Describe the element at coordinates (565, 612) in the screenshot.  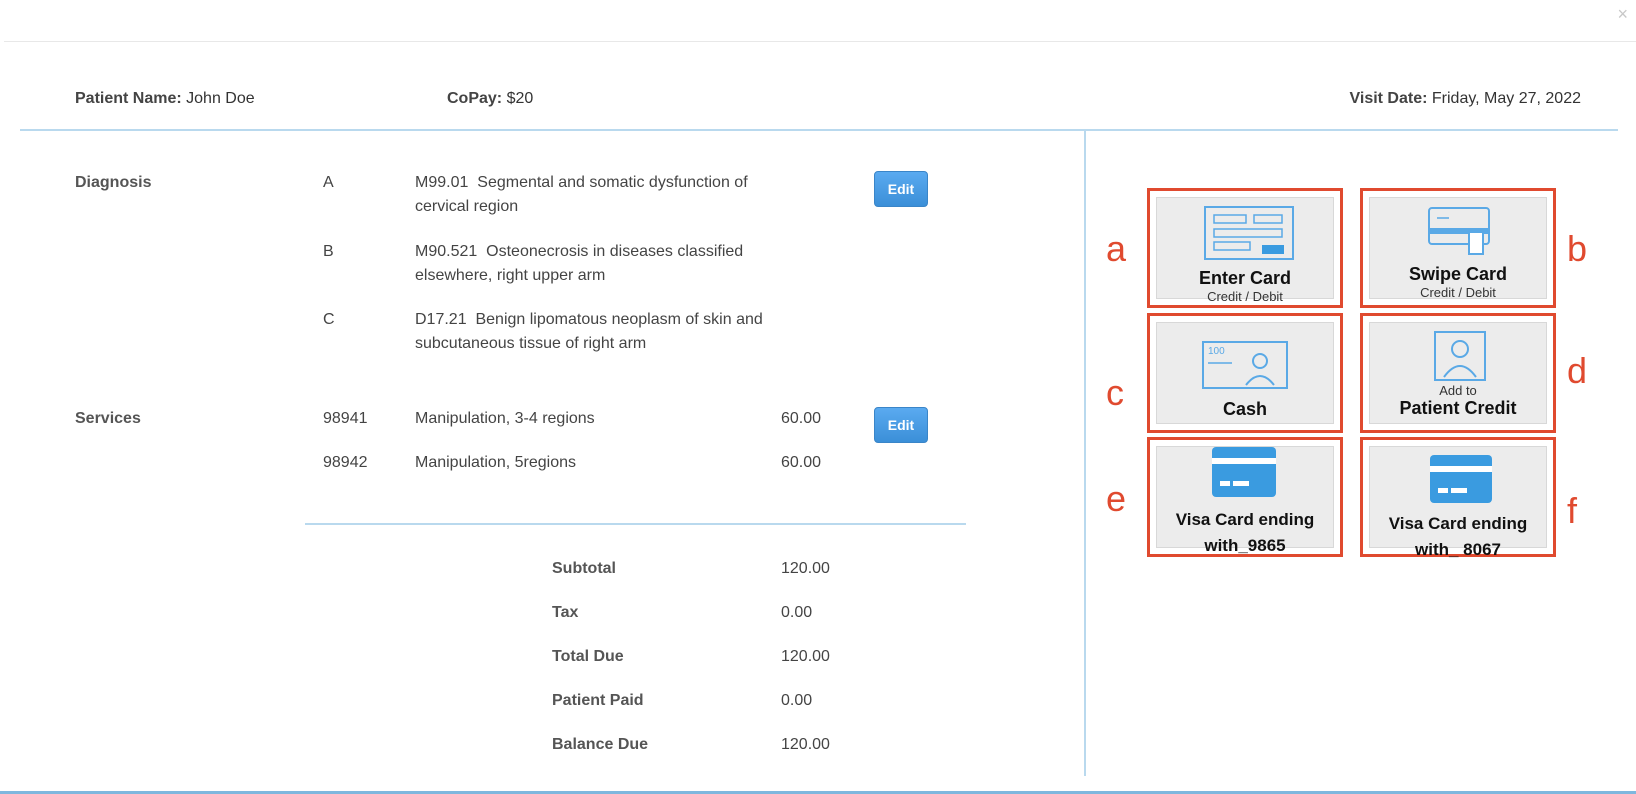
I see `tax-label: Tax` at that location.